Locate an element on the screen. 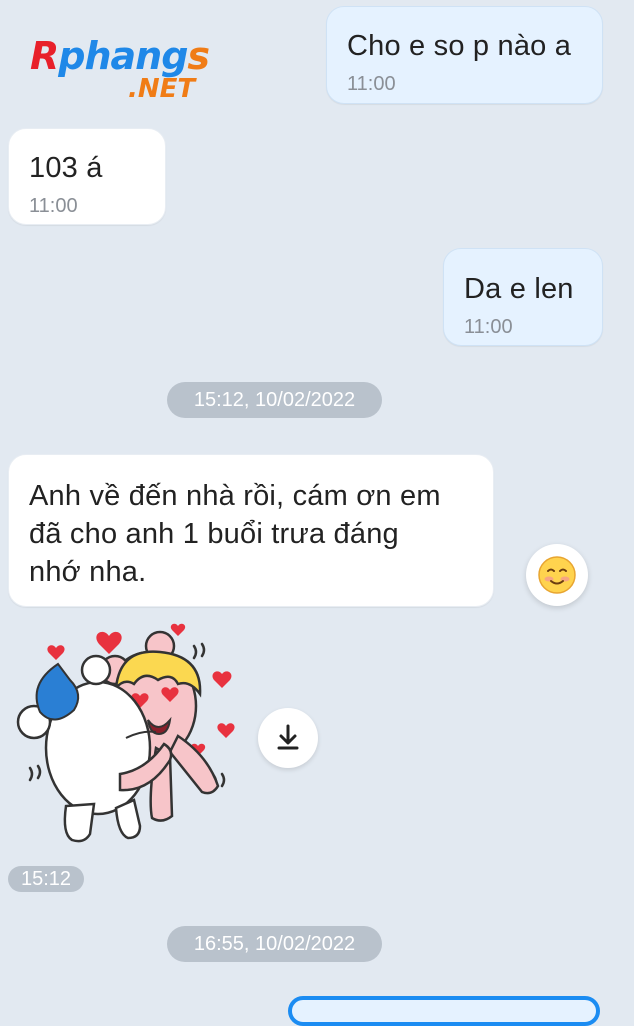  watermark-logo: Rphangs .NET is located at coordinates (130, 74).